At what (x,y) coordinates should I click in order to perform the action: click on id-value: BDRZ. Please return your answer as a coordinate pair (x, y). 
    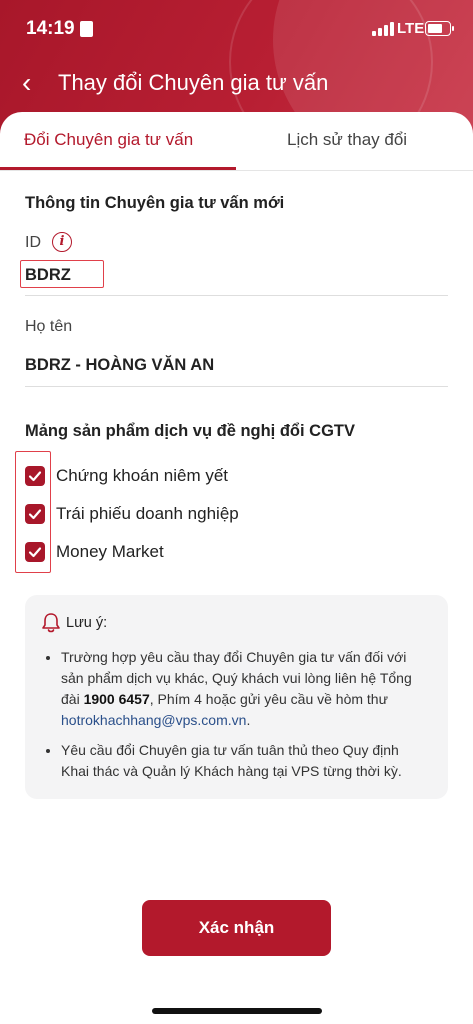
    Looking at the image, I should click on (48, 275).